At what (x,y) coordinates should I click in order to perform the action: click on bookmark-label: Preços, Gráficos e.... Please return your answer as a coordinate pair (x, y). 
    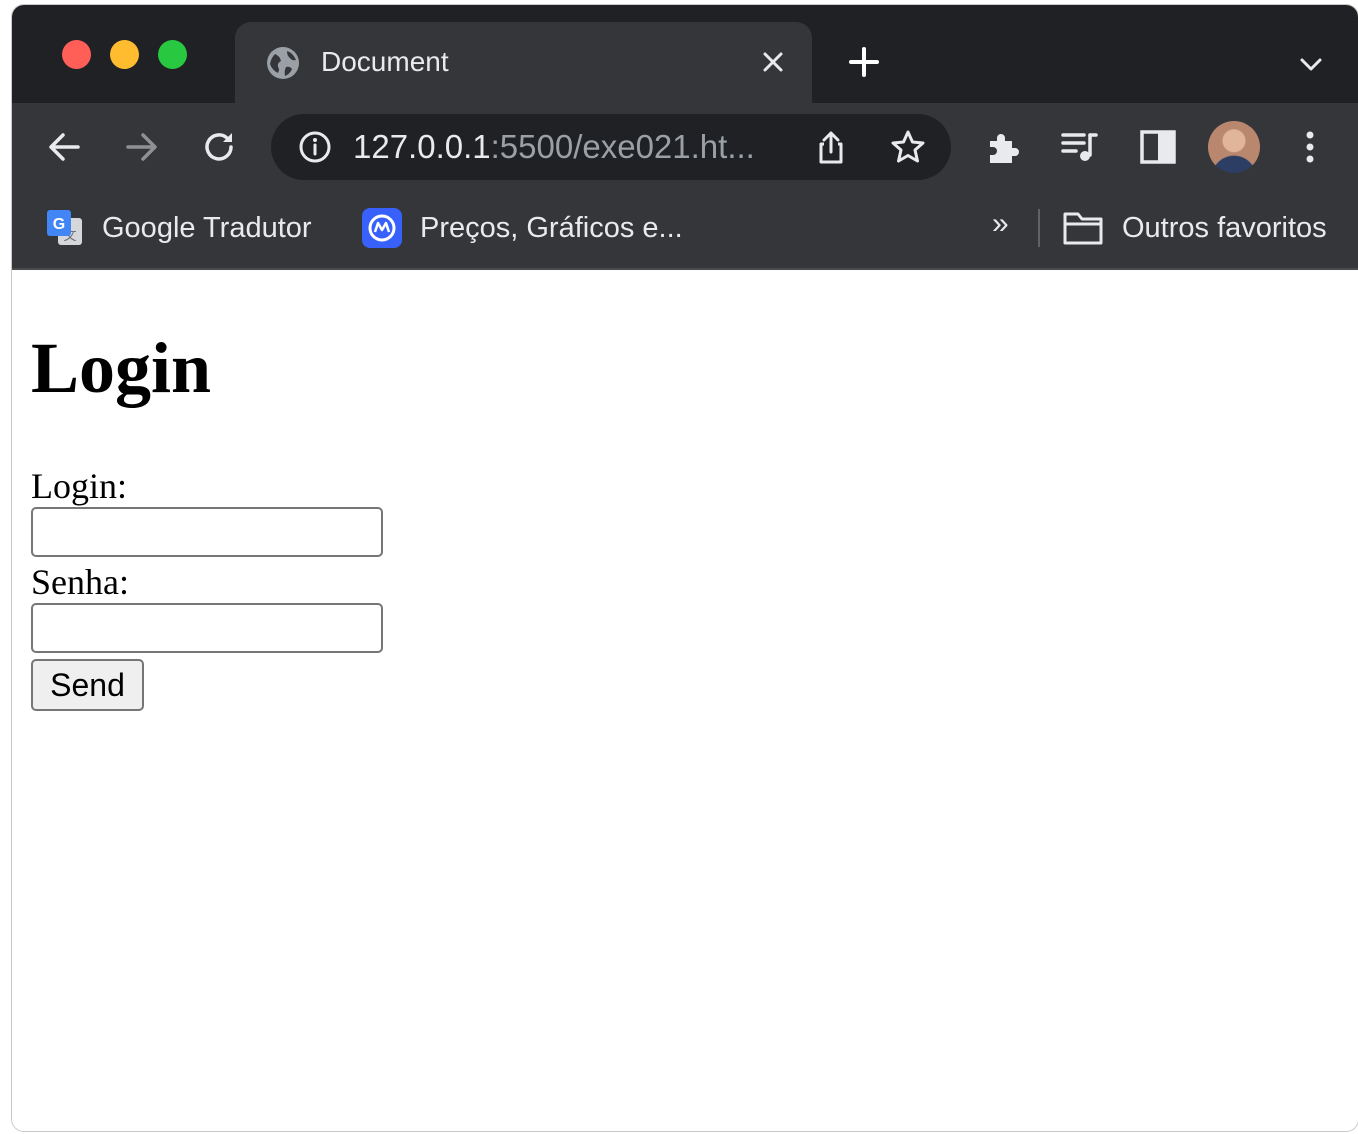
    Looking at the image, I should click on (551, 227).